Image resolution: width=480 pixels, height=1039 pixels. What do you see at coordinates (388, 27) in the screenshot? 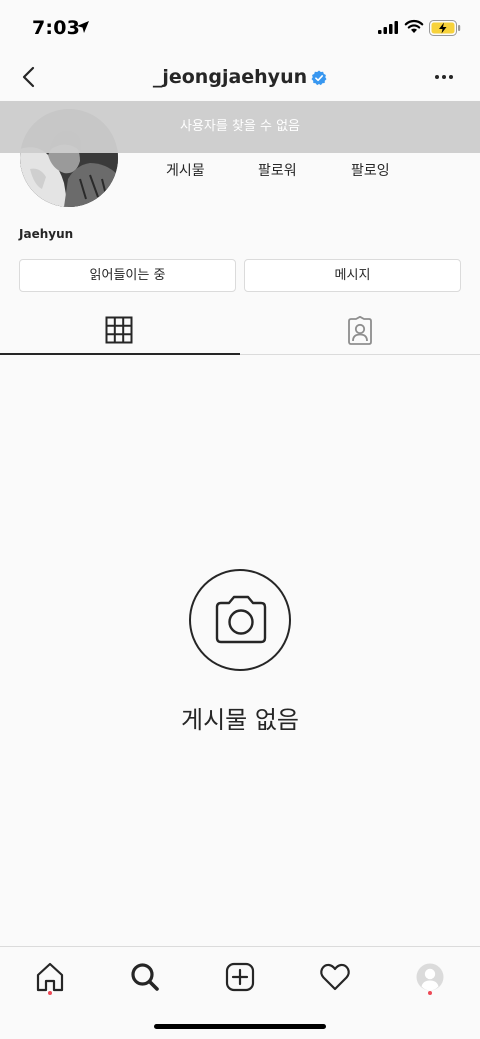
I see `cellular-signal-icon` at bounding box center [388, 27].